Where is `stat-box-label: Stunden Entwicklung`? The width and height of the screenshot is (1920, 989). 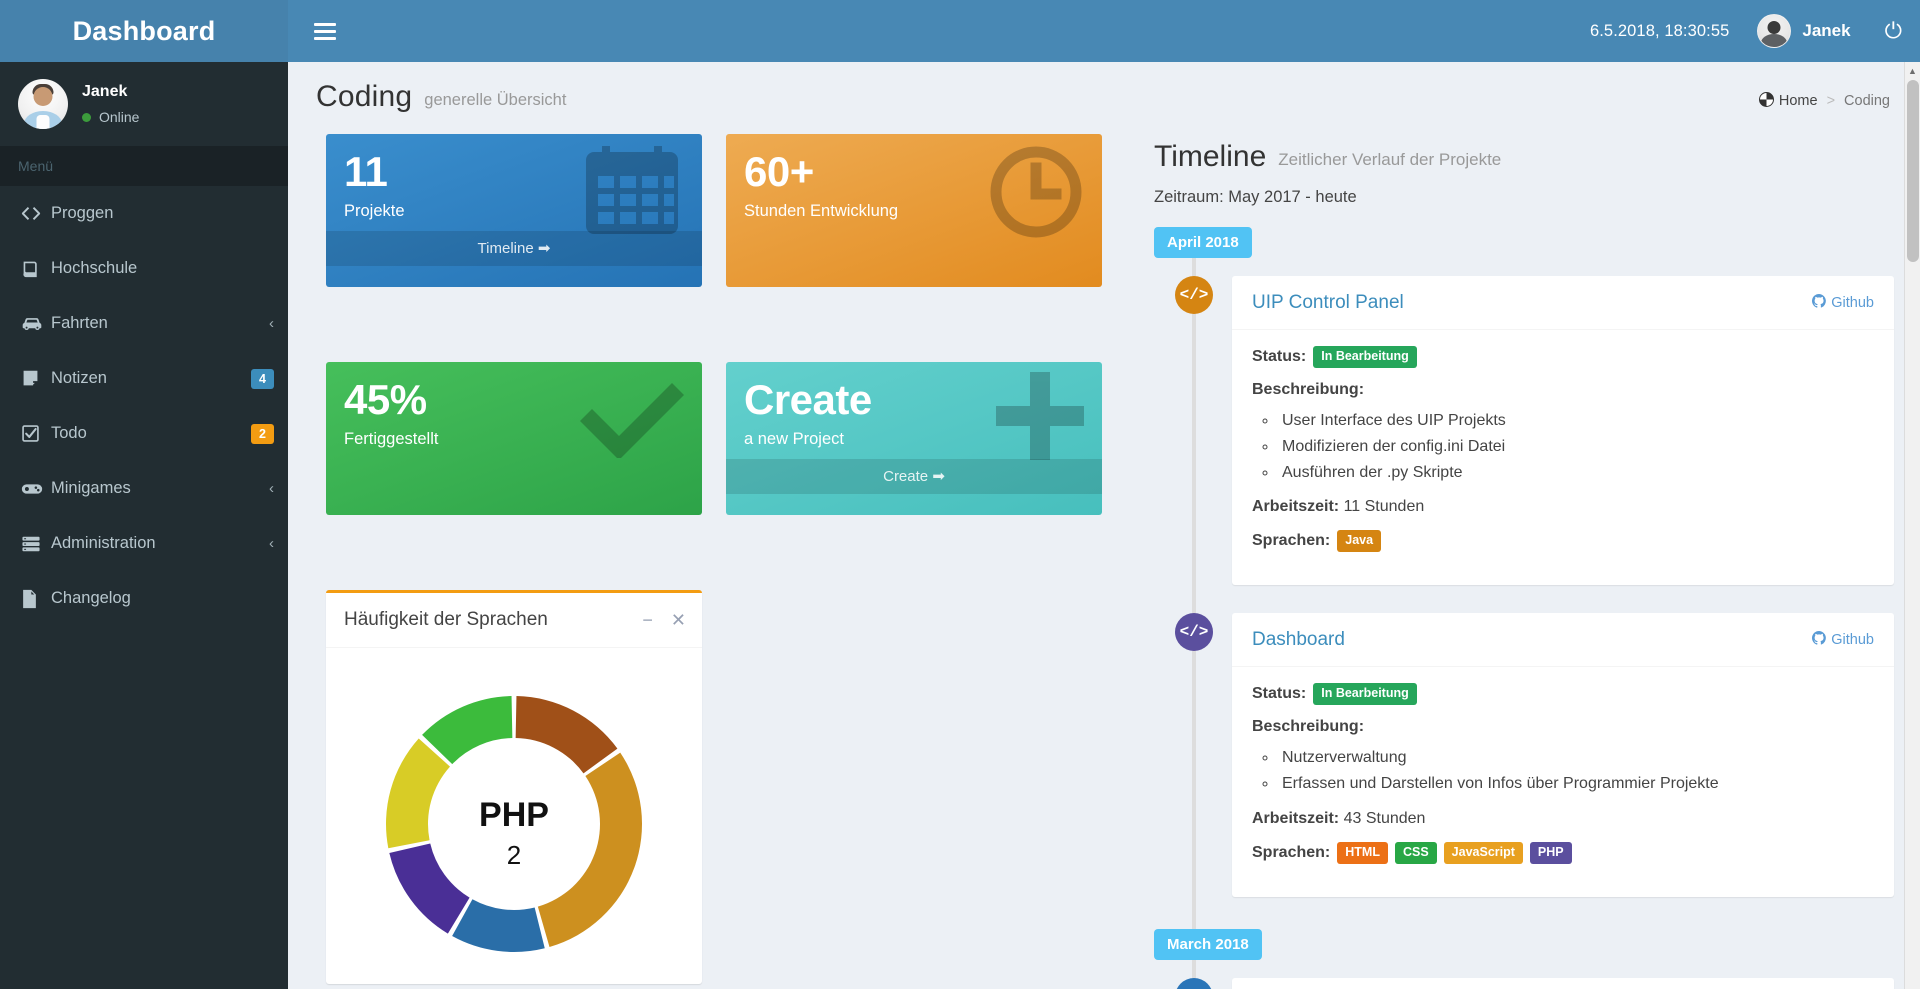
stat-box-label: Stunden Entwicklung is located at coordinates (821, 211).